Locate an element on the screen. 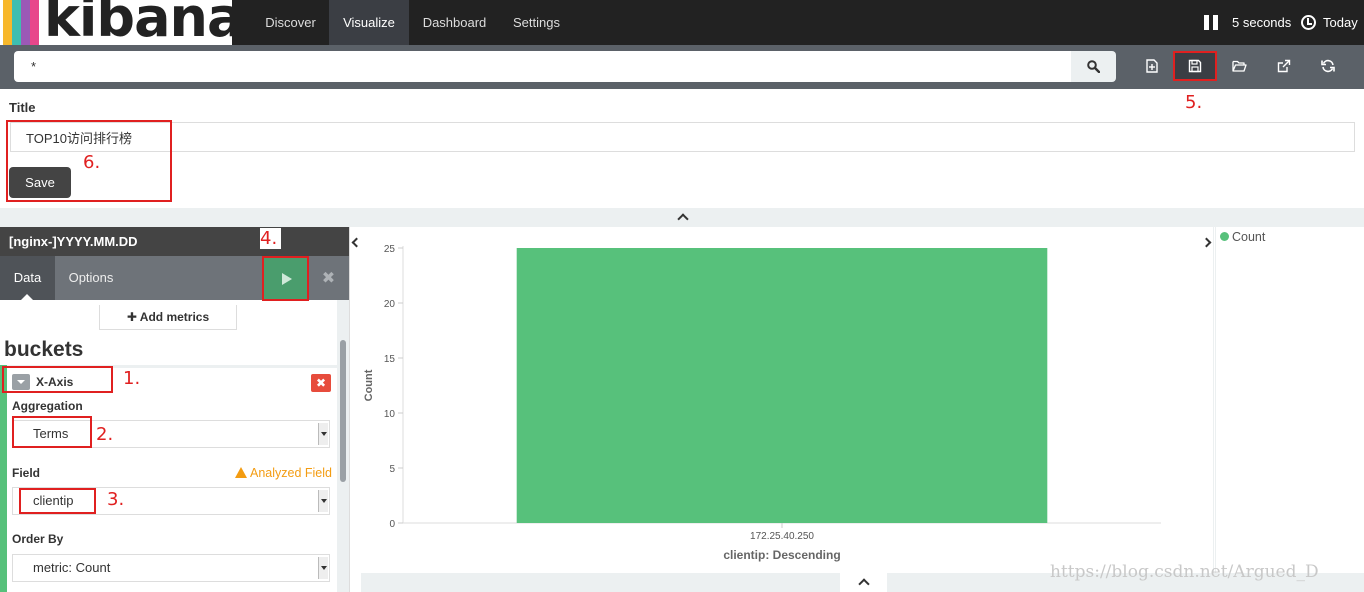  y-tick-label: 25 is located at coordinates (390, 249).